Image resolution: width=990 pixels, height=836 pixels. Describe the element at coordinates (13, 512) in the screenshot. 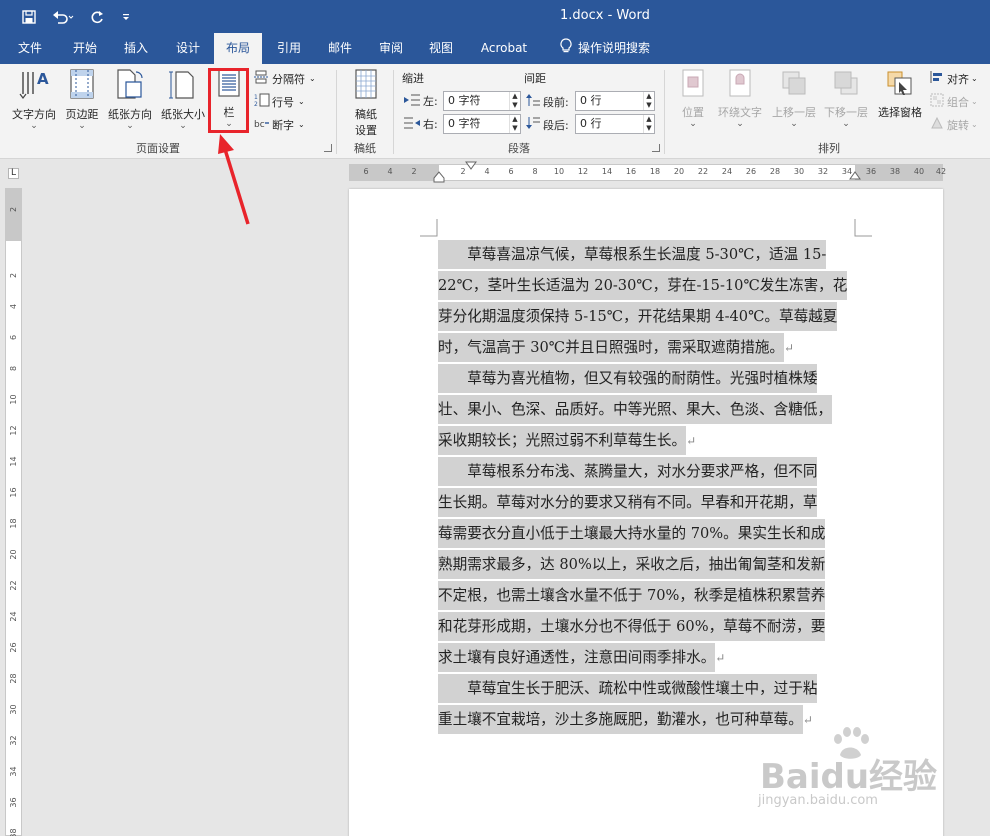

I see `vertical-ruler: 2 2 4 6 8 10 12 14 16 18 20 22 24 26 28 30 32 34 36 38` at that location.